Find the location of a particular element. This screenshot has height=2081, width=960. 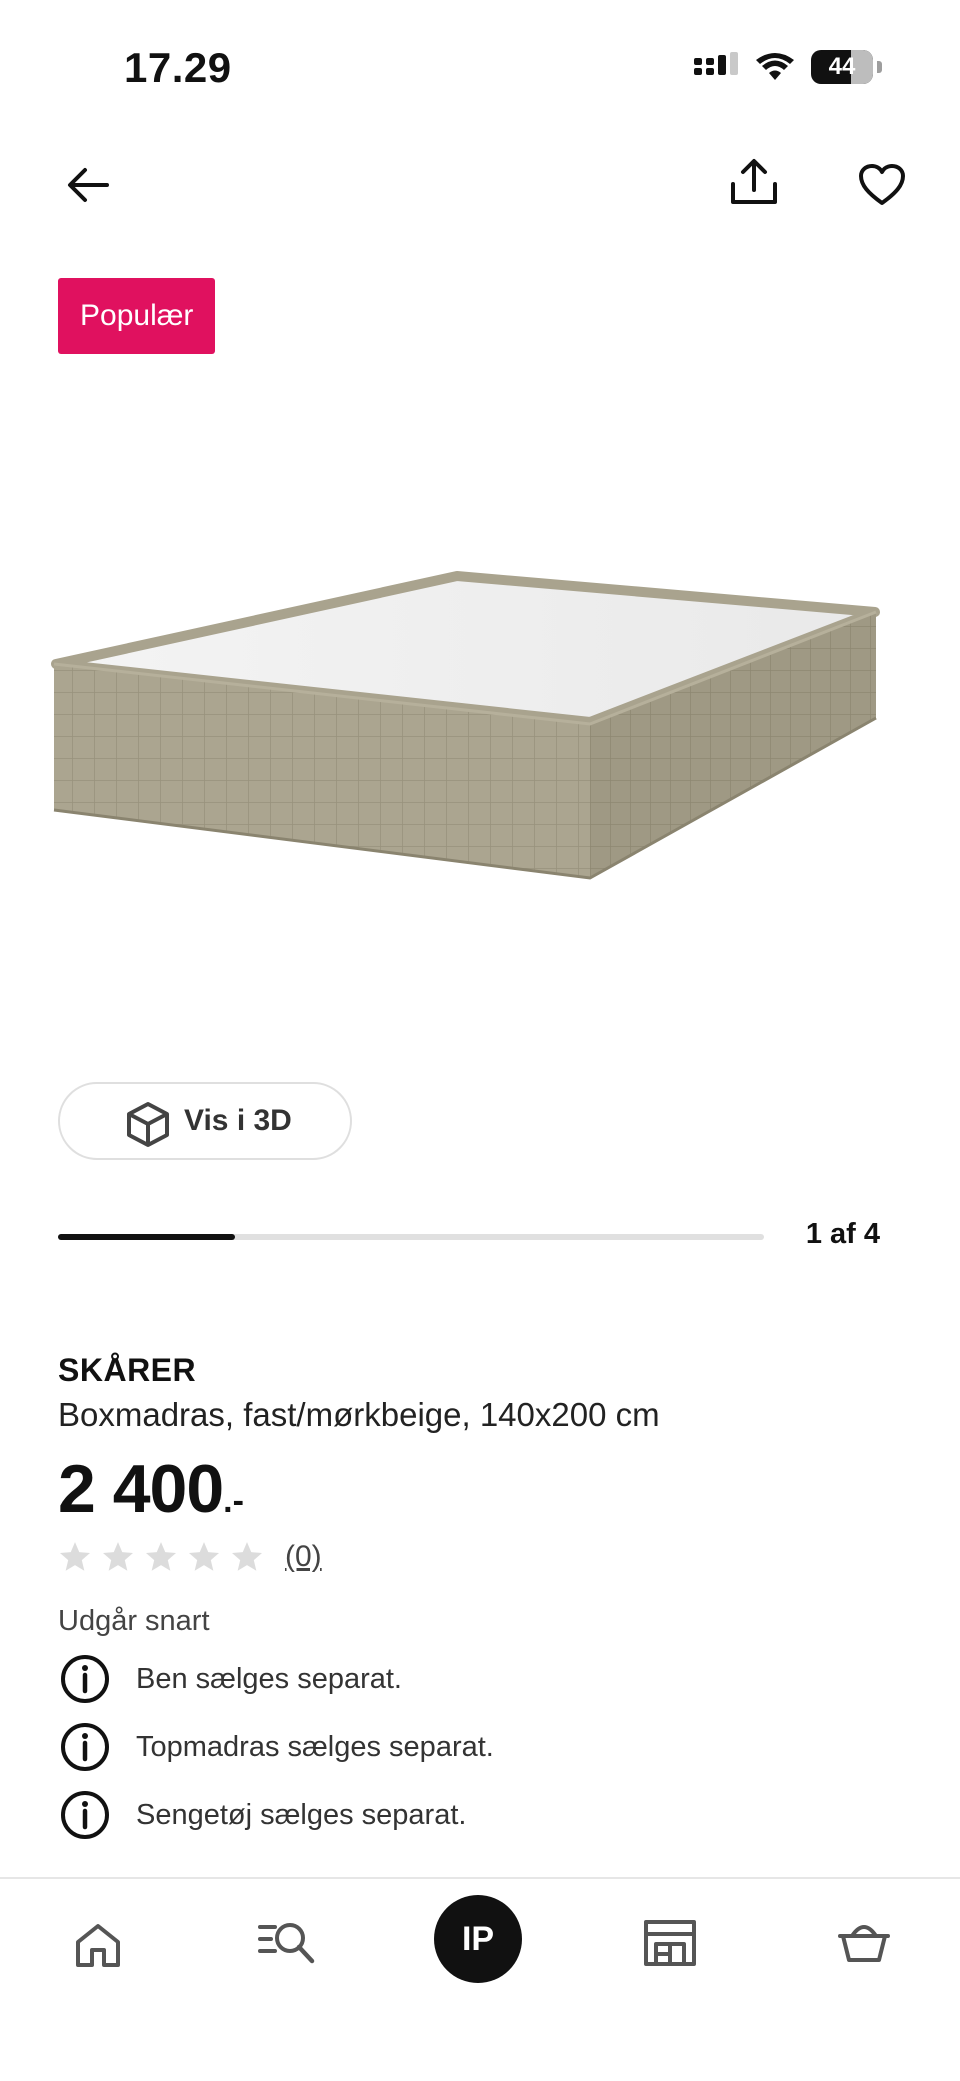

cellular-signal-icon is located at coordinates (716, 63).